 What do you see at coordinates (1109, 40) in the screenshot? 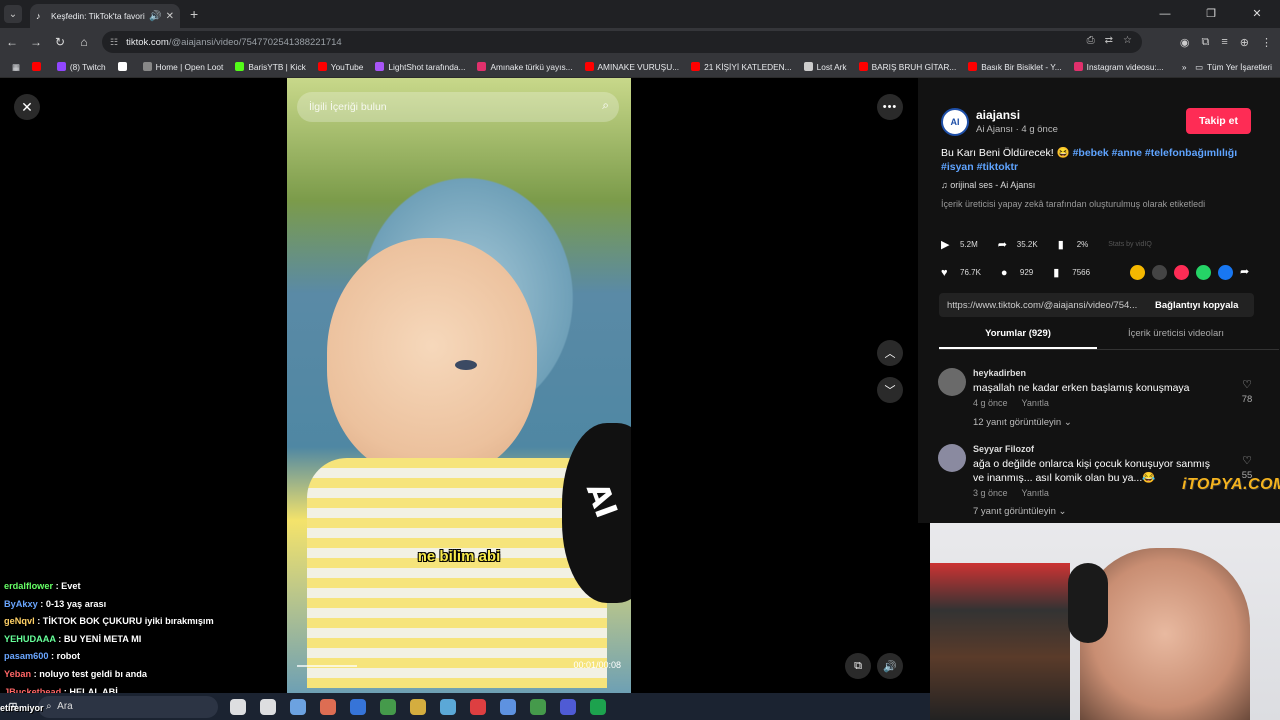
I see `translate-icon: ⇄` at bounding box center [1109, 40].